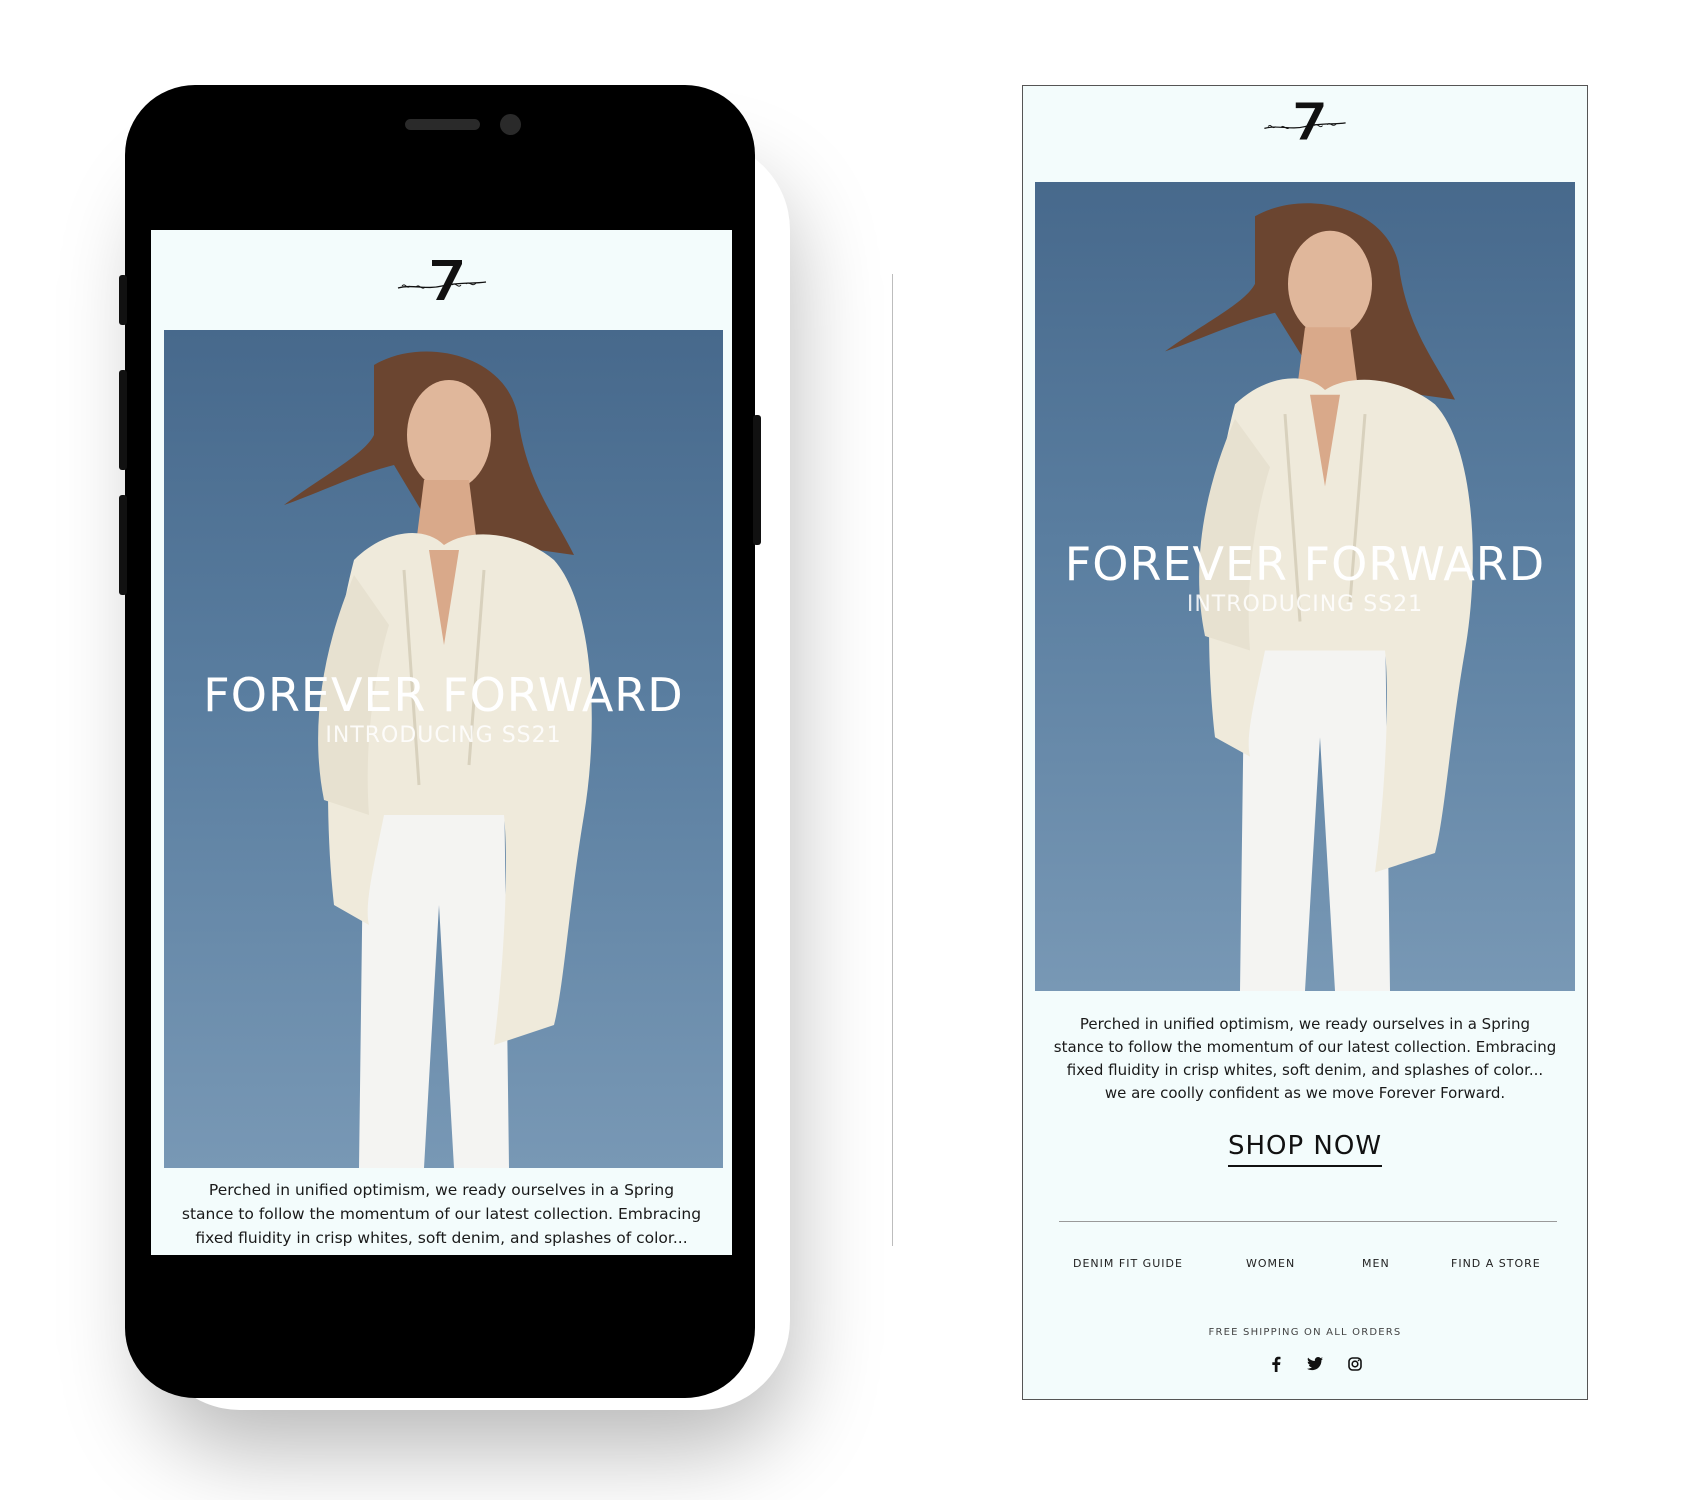 This screenshot has width=1692, height=1500. What do you see at coordinates (442, 124) in the screenshot?
I see `phone-speaker` at bounding box center [442, 124].